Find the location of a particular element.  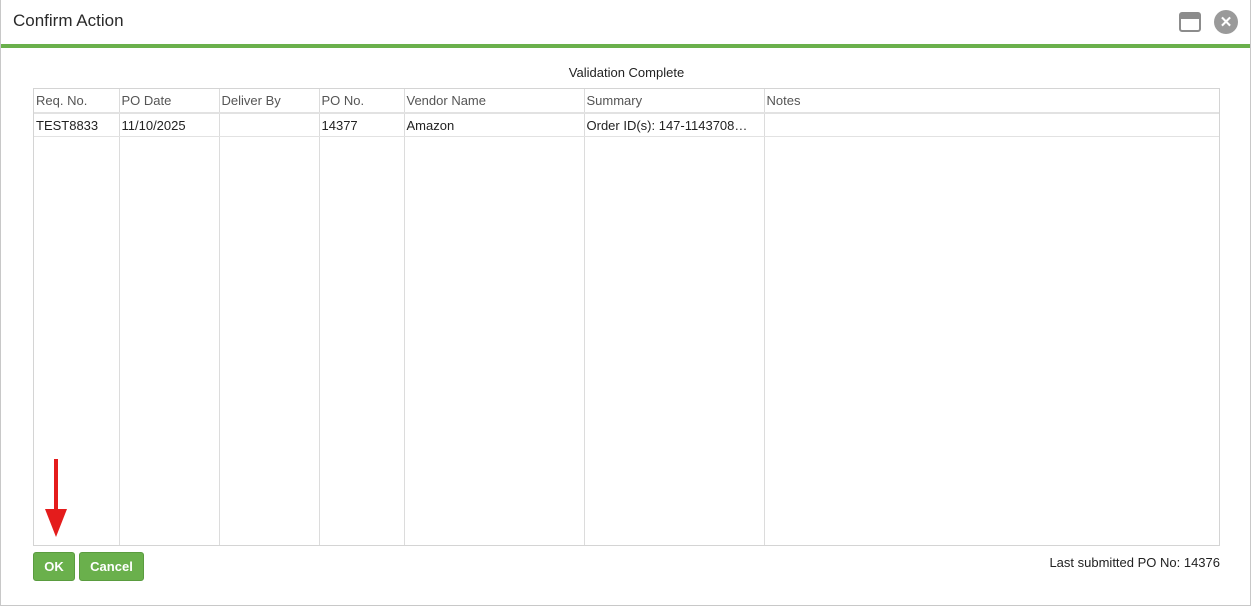

close-icon: ✕ is located at coordinates (1226, 22).